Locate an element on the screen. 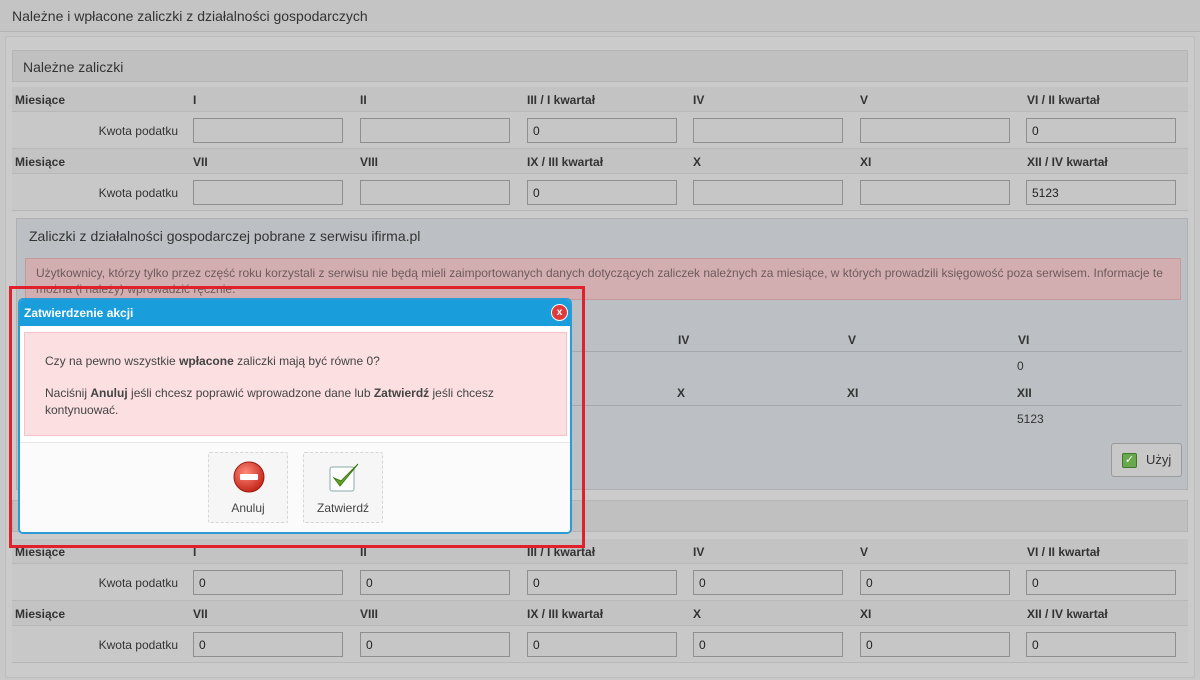 This screenshot has height=680, width=1200. paid-amount-row-1: Kwota podatku is located at coordinates (600, 582).